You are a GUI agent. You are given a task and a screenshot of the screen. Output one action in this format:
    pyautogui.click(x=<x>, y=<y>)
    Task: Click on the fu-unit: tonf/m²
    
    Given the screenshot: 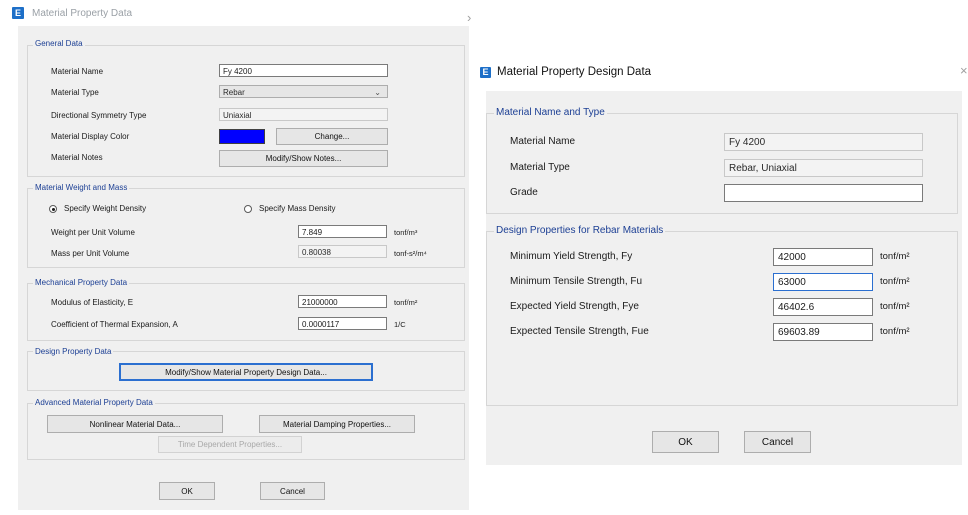 What is the action you would take?
    pyautogui.click(x=895, y=281)
    